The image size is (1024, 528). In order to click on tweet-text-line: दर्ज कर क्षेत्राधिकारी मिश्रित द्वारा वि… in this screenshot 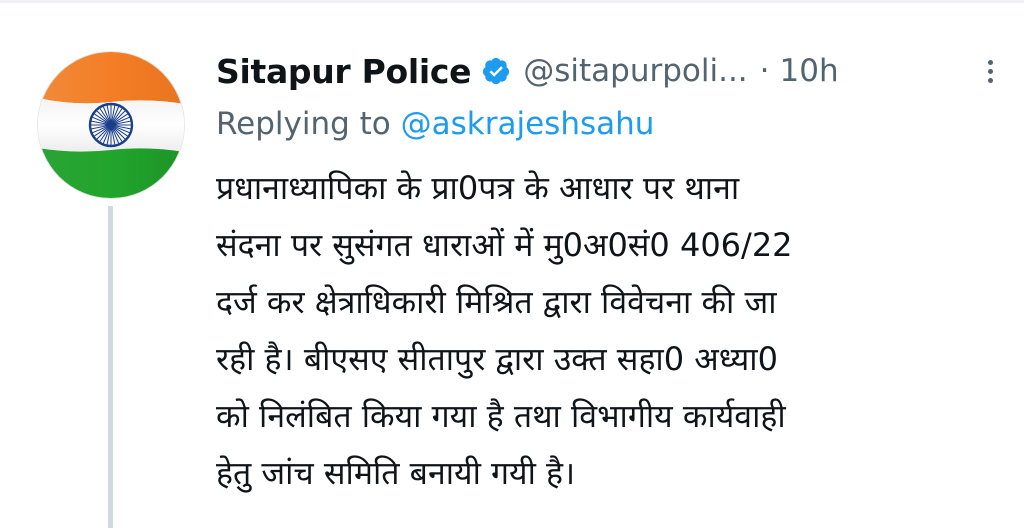, I will do `click(496, 302)`.